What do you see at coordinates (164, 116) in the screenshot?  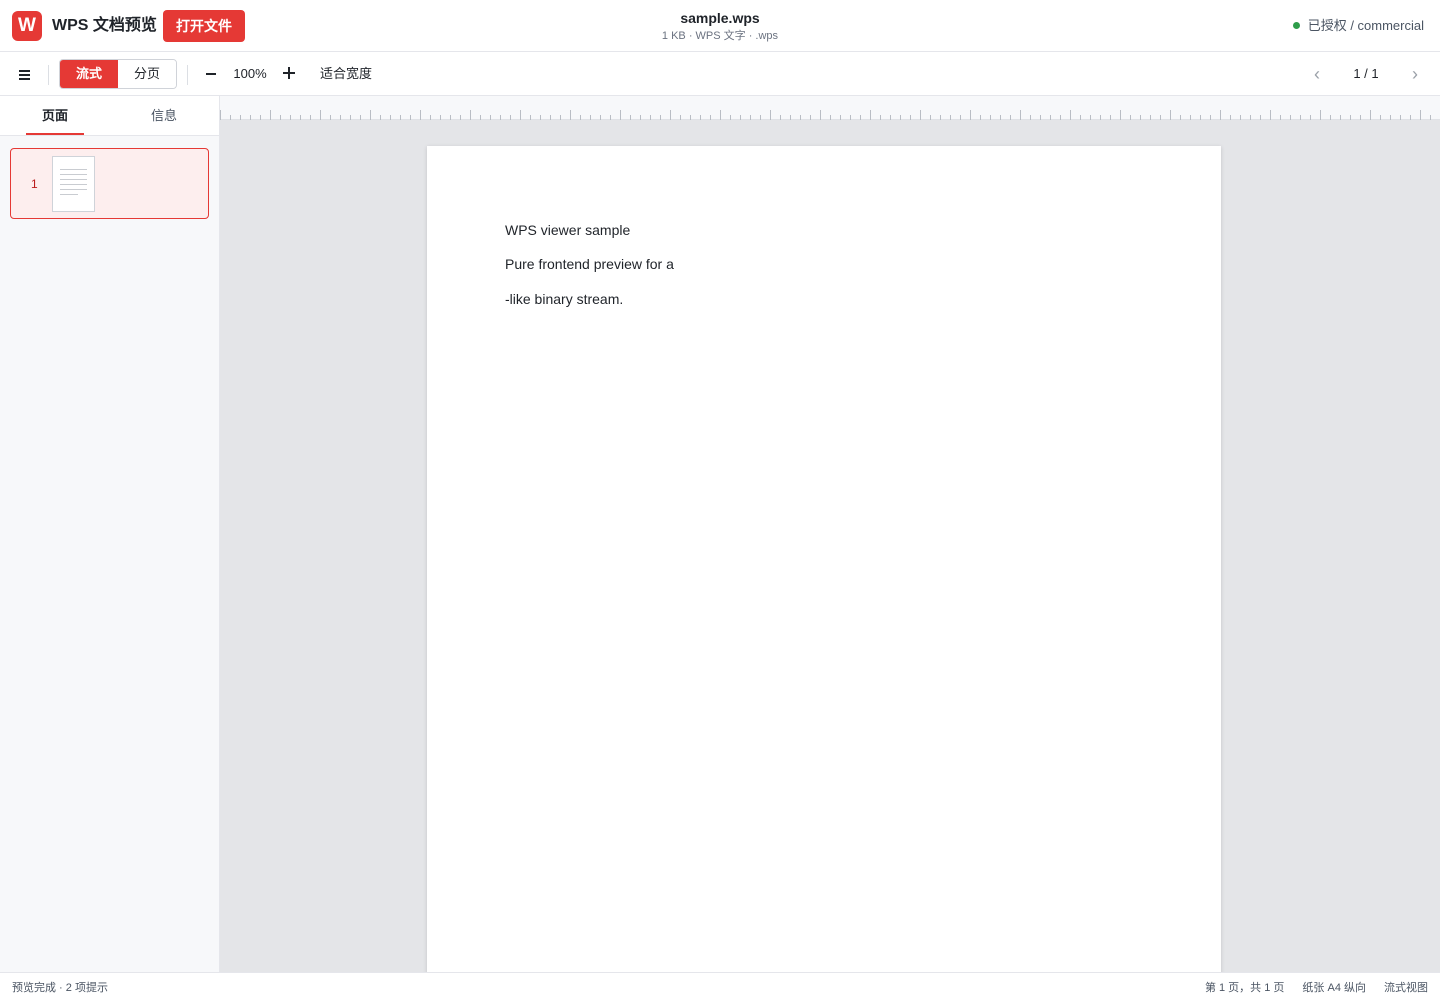 I see `tab-info: 信息` at bounding box center [164, 116].